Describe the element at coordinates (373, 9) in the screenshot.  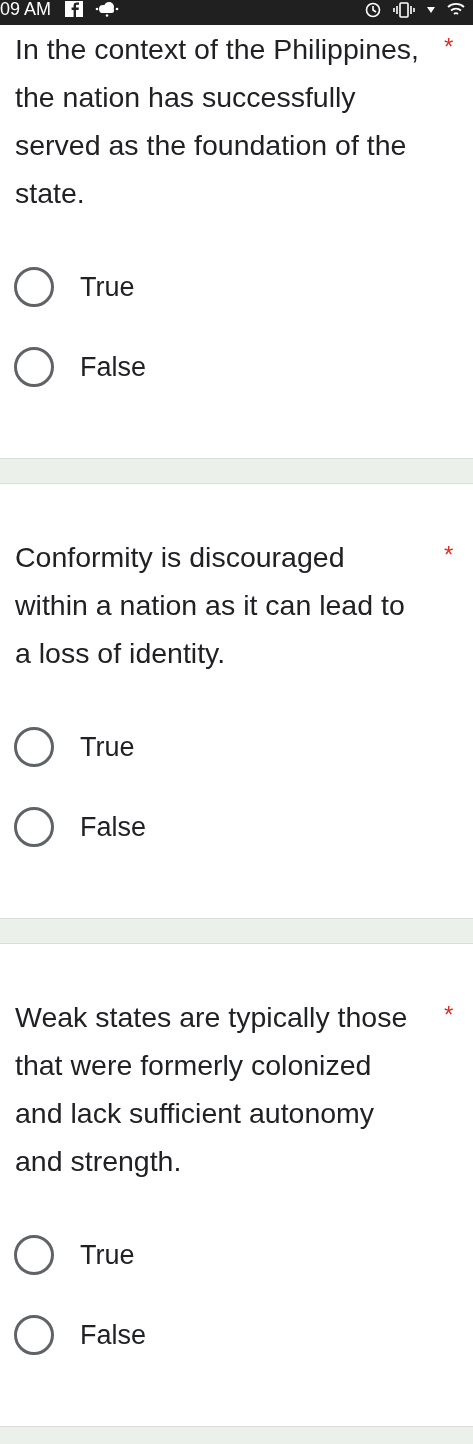
I see `alarm-icon` at that location.